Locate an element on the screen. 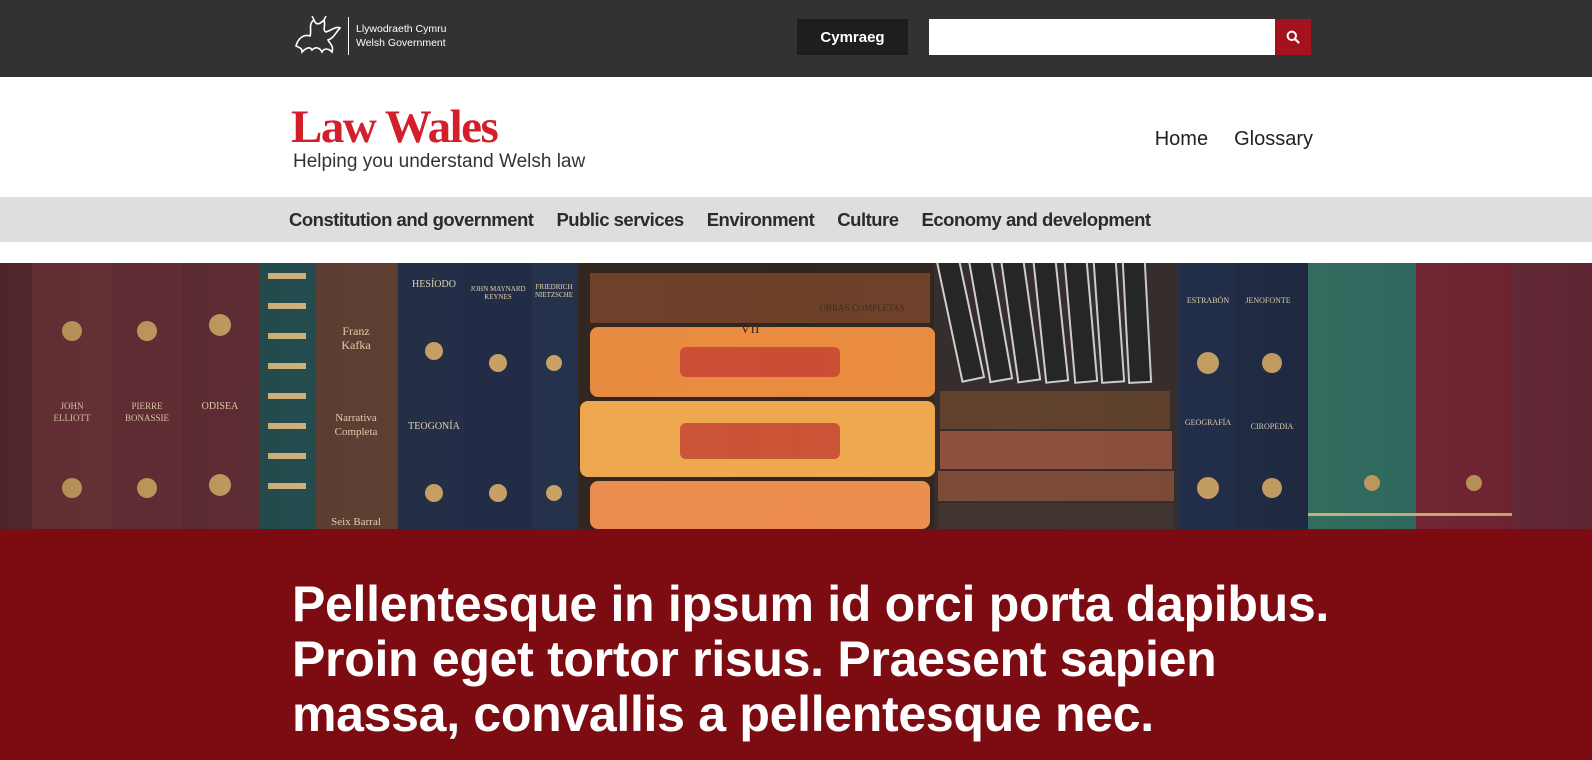  nav-item-culture: Culture is located at coordinates (868, 220).